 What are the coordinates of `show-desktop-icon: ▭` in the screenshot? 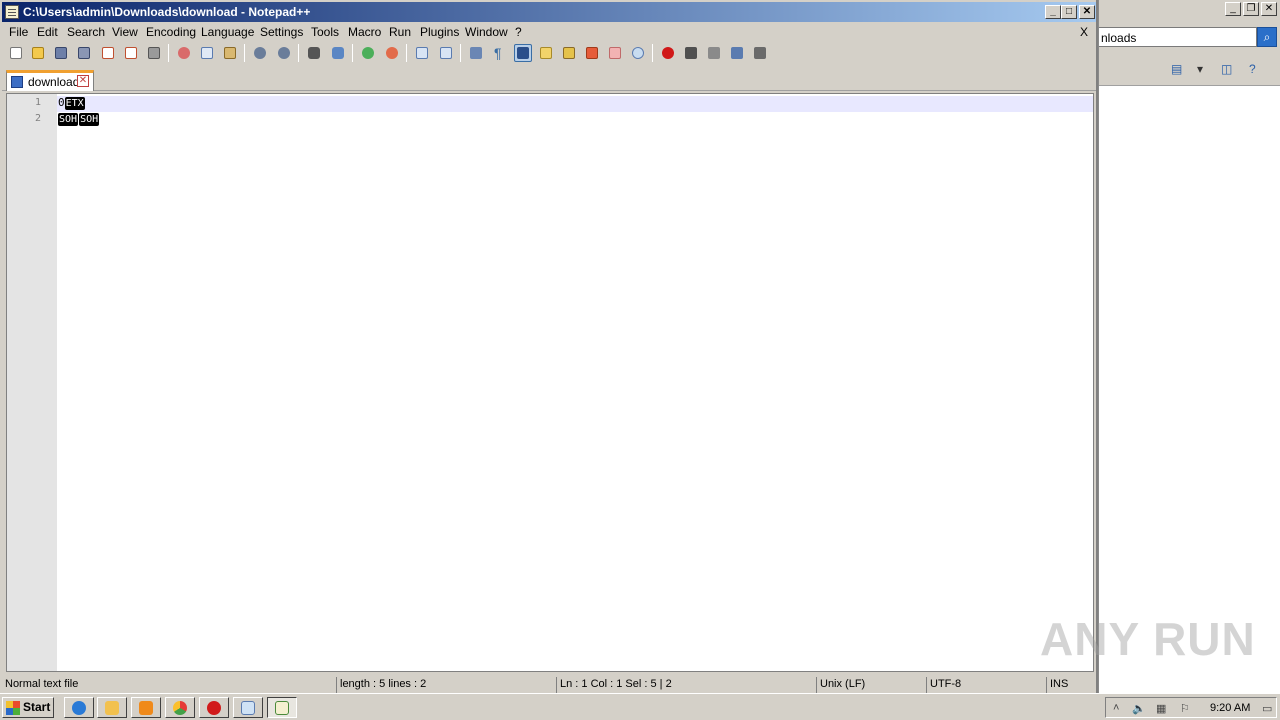 It's located at (1267, 708).